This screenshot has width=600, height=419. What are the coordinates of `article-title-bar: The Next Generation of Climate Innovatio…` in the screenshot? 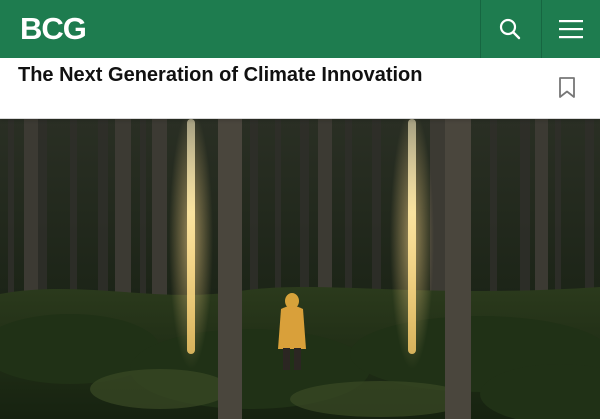 It's located at (300, 88).